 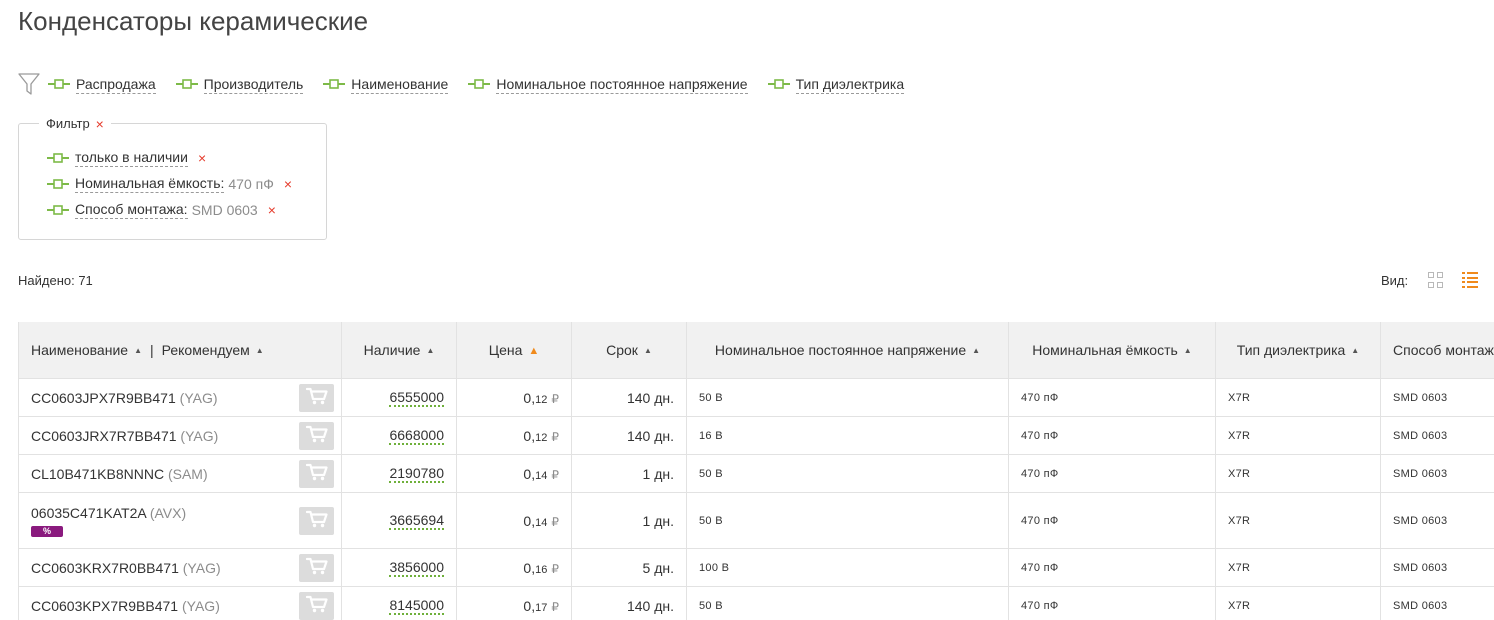 I want to click on cell-stock: 3856000, so click(x=399, y=567).